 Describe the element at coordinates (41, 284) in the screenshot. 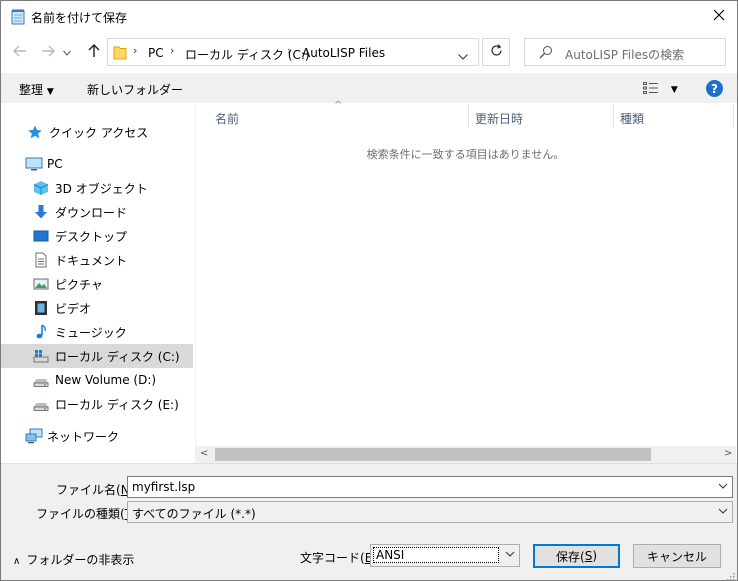

I see `picture-icon` at that location.